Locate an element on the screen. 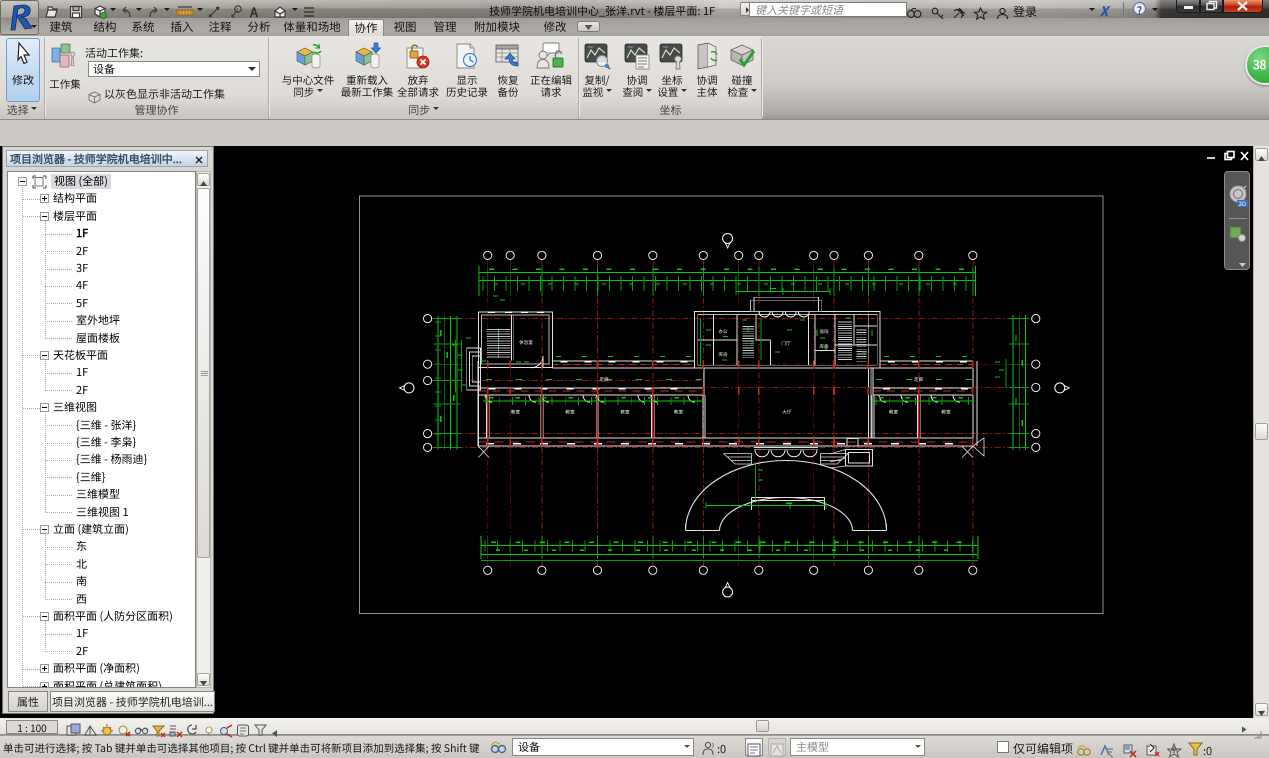 Image resolution: width=1269 pixels, height=758 pixels. svg-text: 2D is located at coordinates (1242, 203).